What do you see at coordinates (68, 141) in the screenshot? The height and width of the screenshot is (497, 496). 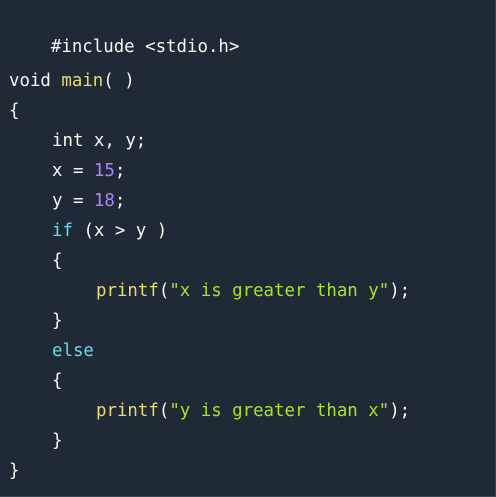 I see `int-keyword: int` at bounding box center [68, 141].